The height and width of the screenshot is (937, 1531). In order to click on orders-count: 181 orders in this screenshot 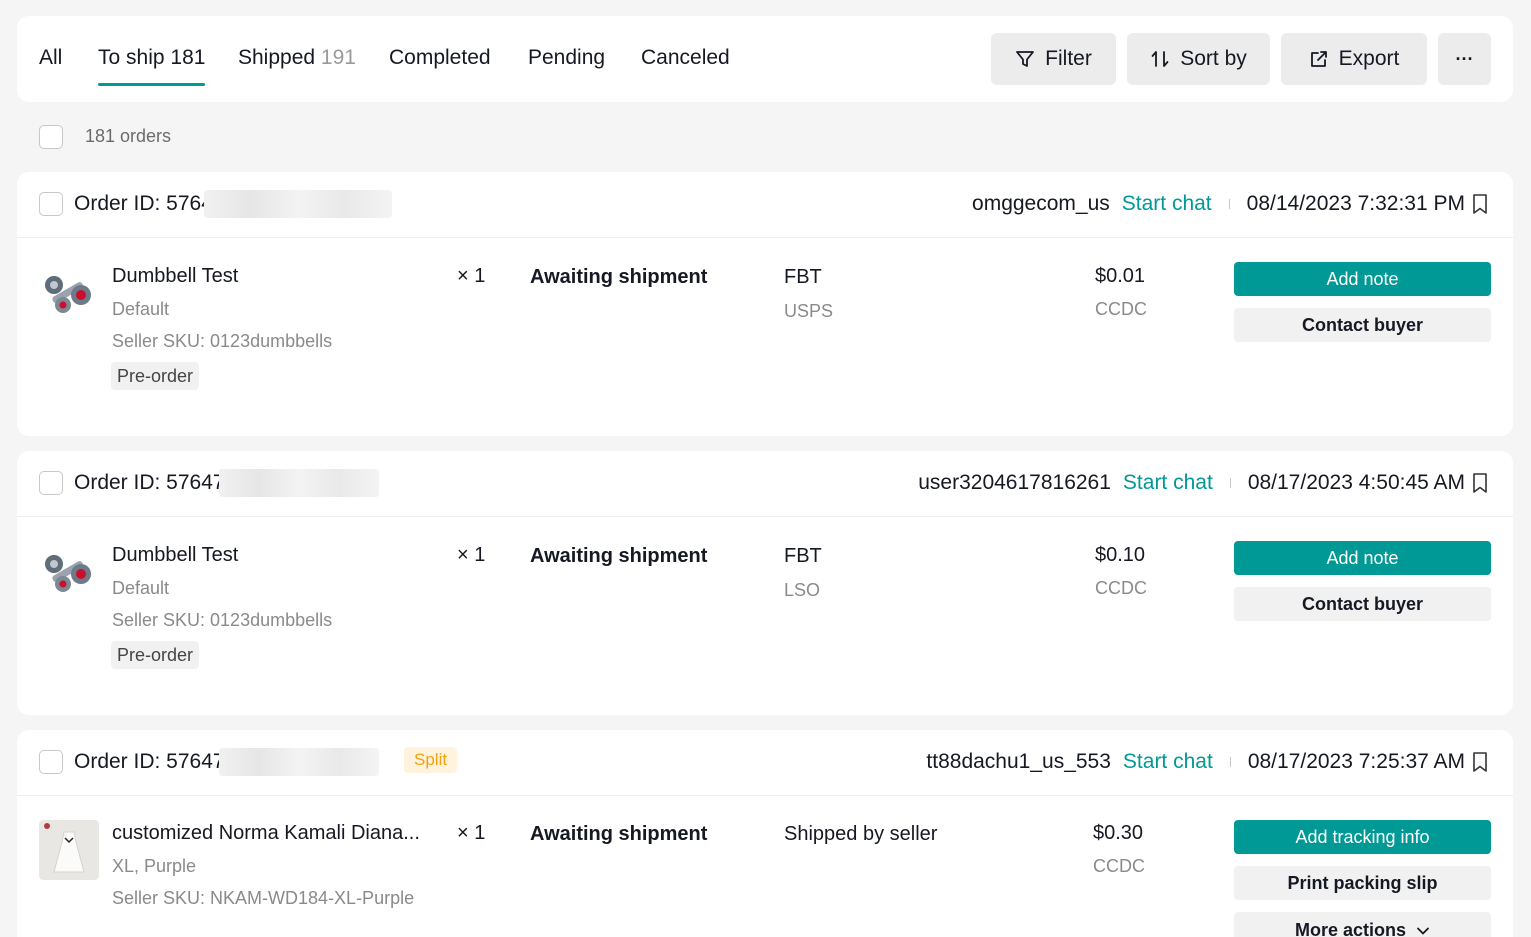, I will do `click(128, 136)`.